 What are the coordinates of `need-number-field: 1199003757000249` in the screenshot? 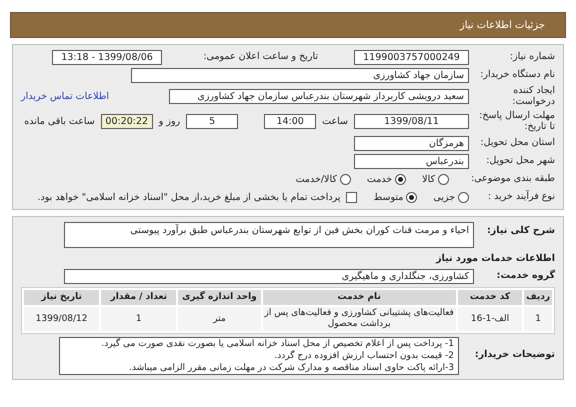 It's located at (411, 57).